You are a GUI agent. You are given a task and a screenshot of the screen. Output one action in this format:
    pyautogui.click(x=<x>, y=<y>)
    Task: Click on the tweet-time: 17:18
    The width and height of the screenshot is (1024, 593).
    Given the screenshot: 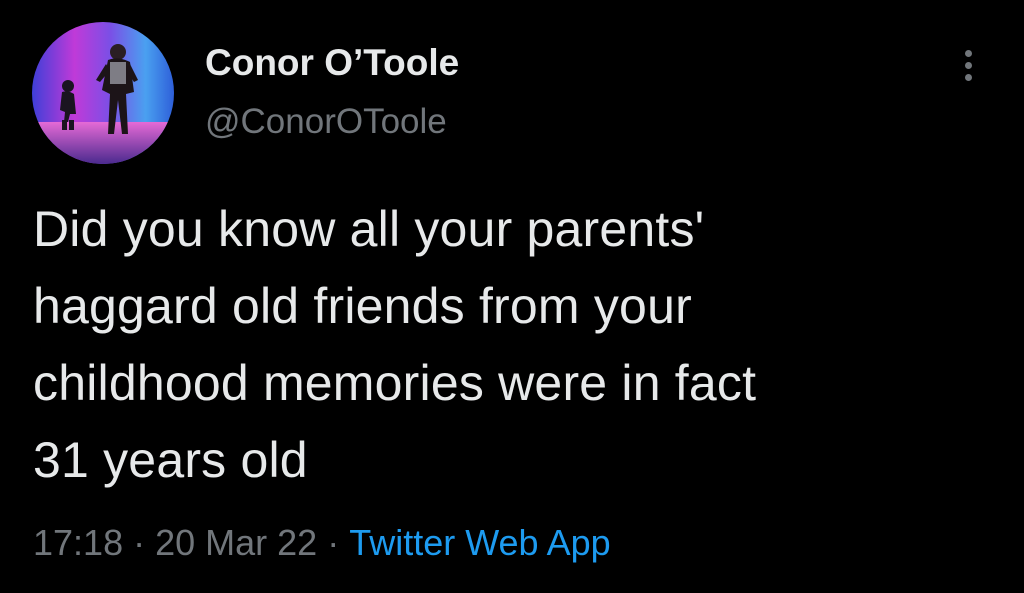 What is the action you would take?
    pyautogui.click(x=78, y=542)
    